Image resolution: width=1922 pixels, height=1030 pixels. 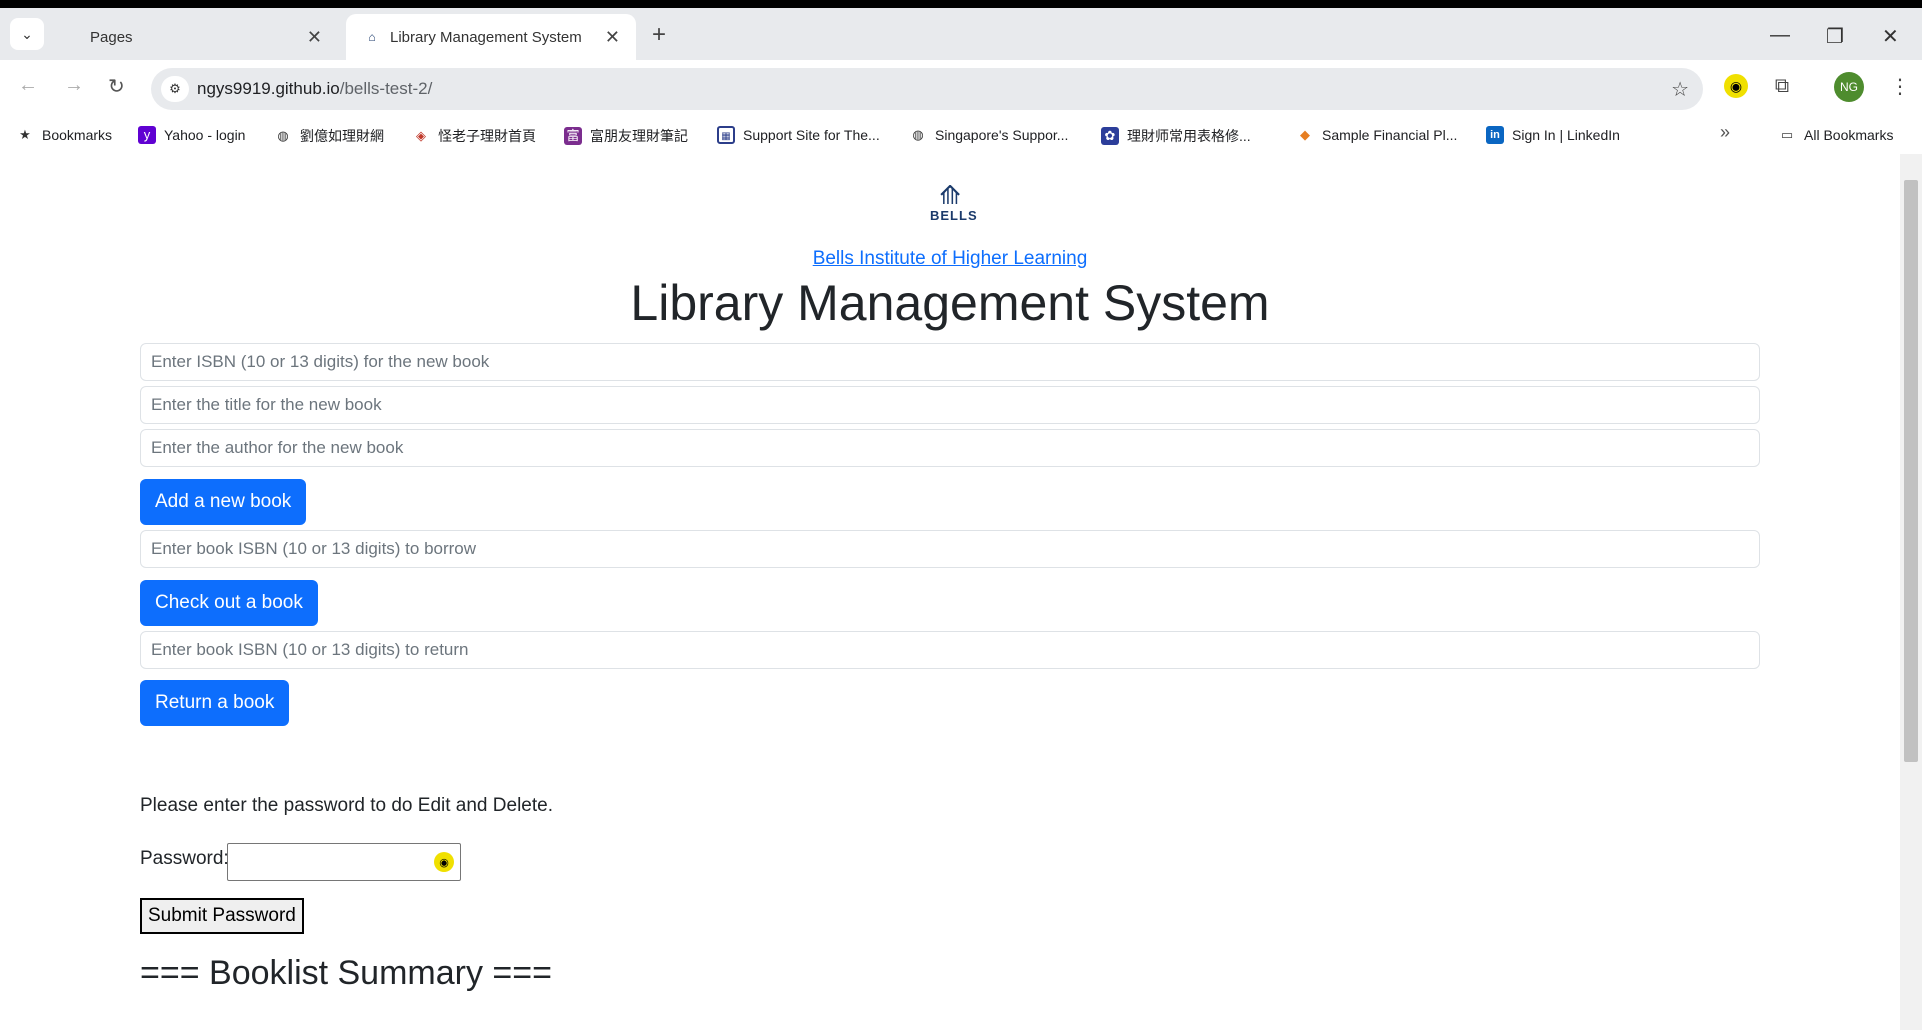 I want to click on star-icon: ★, so click(x=25, y=134).